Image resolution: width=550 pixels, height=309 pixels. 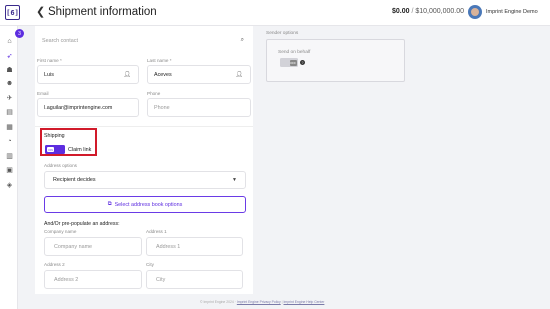 What do you see at coordinates (9, 55) in the screenshot?
I see `send-icon: ➶` at bounding box center [9, 55].